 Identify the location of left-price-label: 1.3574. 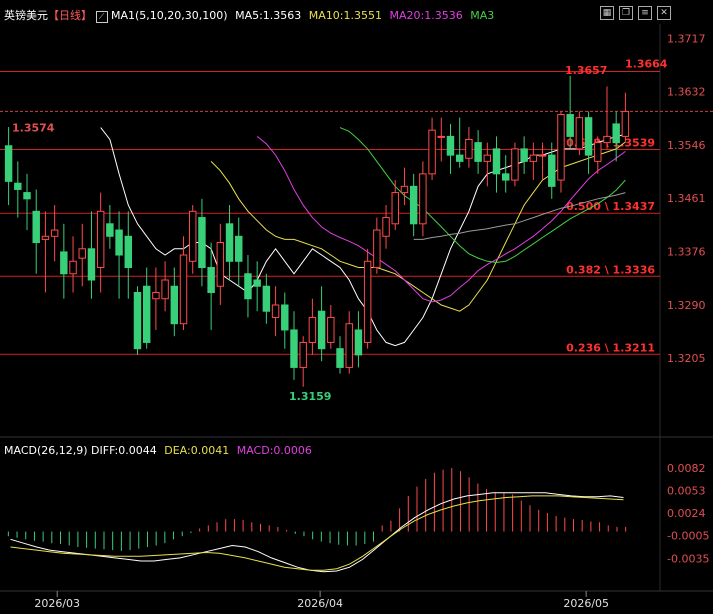
(33, 128).